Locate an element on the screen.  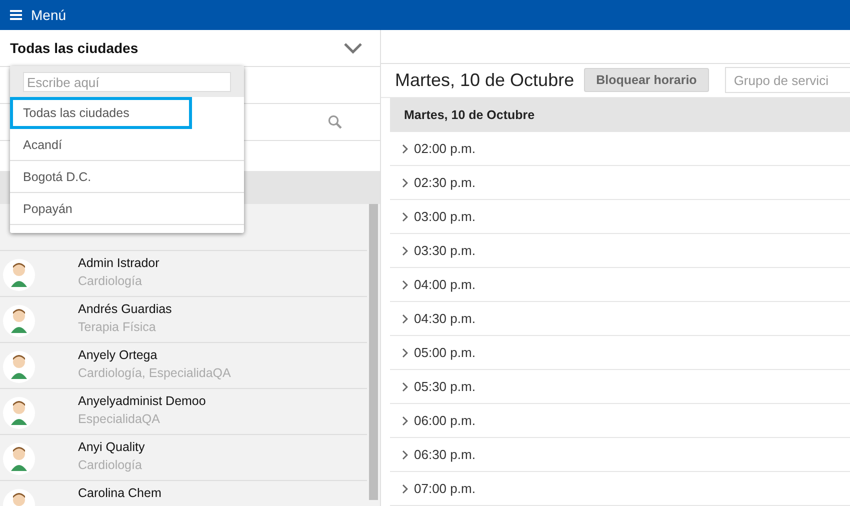
block-schedule-button: Bloquear horario is located at coordinates (646, 80).